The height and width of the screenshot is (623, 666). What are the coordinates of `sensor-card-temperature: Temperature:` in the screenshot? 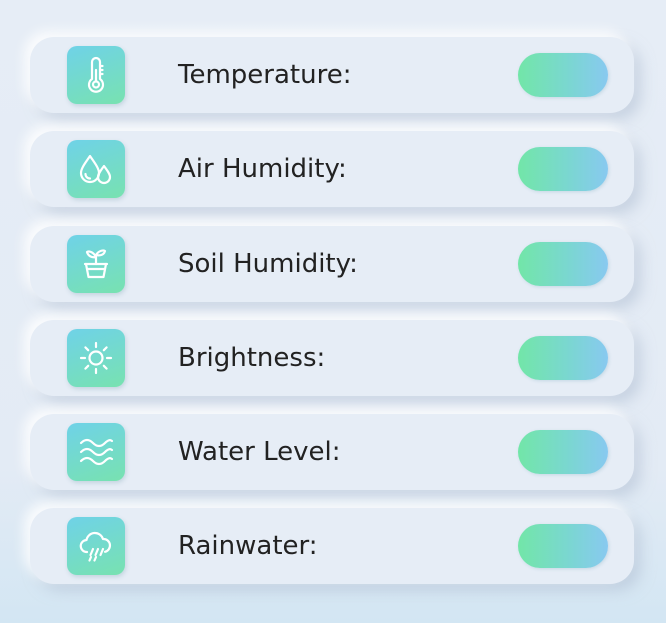 It's located at (332, 75).